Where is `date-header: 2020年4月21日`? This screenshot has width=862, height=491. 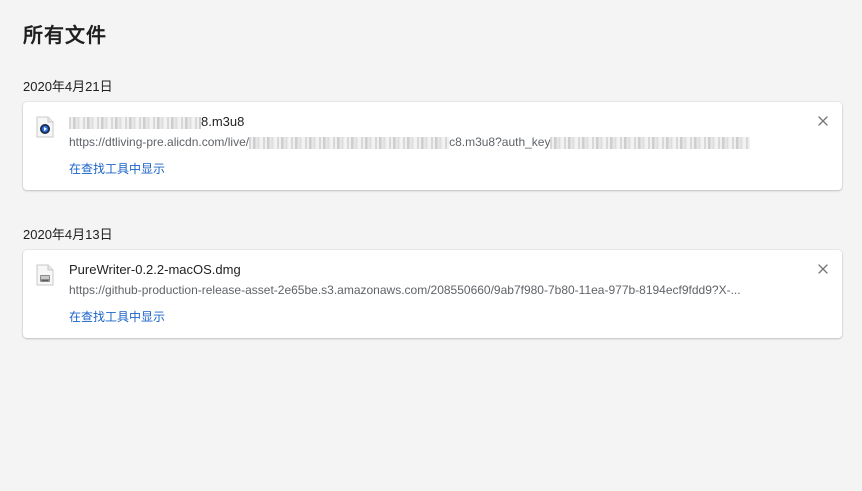 date-header: 2020年4月21日 is located at coordinates (68, 86).